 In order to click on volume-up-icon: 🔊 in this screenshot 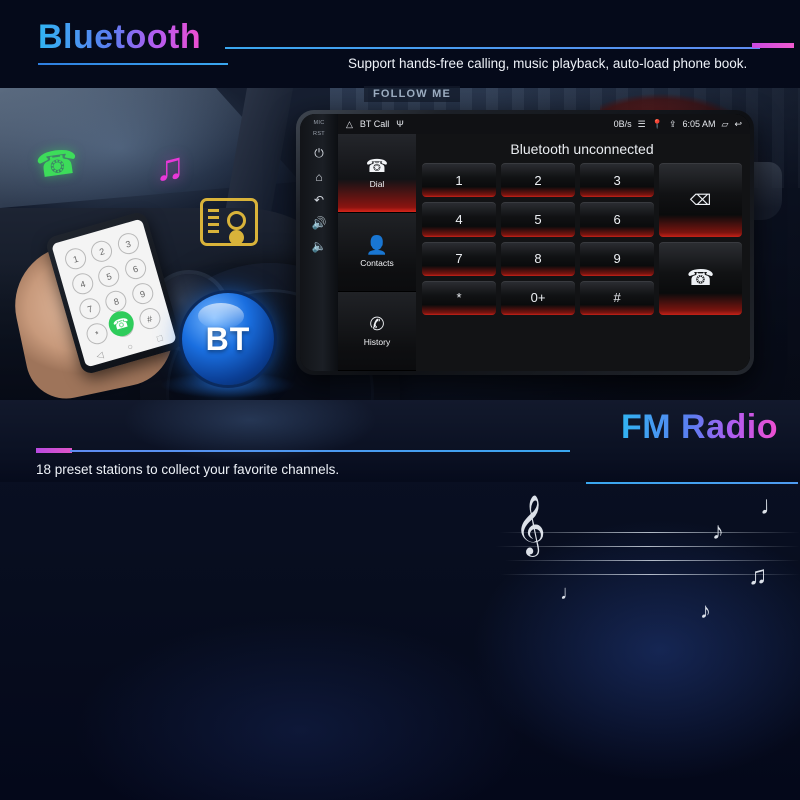, I will do `click(319, 222)`.